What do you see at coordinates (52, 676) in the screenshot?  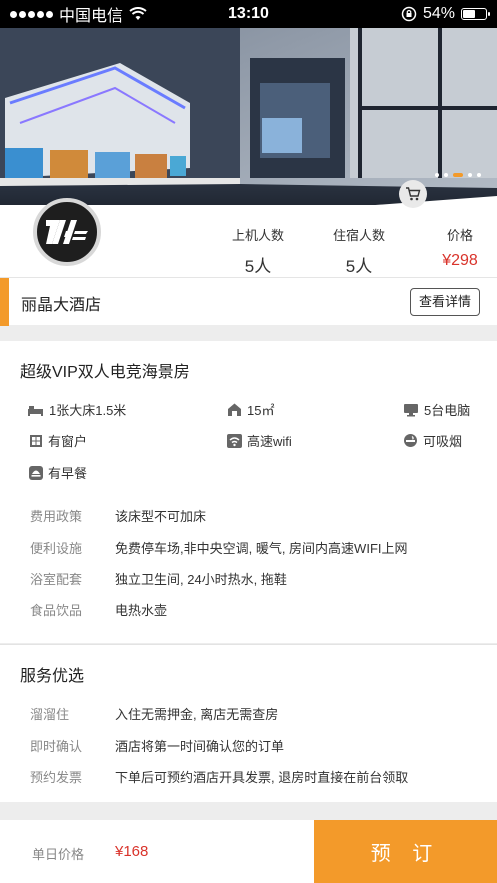 I see `service-title: 服务优选` at bounding box center [52, 676].